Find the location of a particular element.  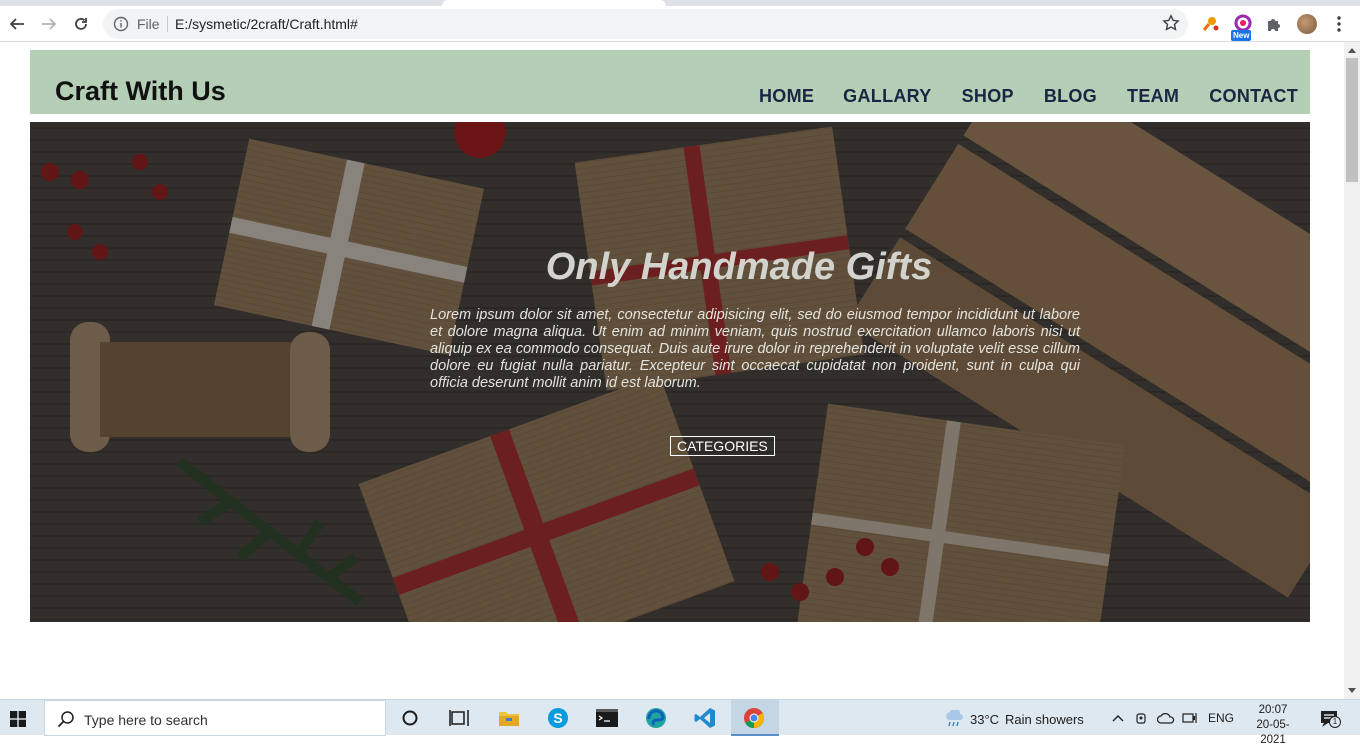

main-nav: HOME GALLARY SHOP BLOG TEAM CONTACT is located at coordinates (1028, 96).